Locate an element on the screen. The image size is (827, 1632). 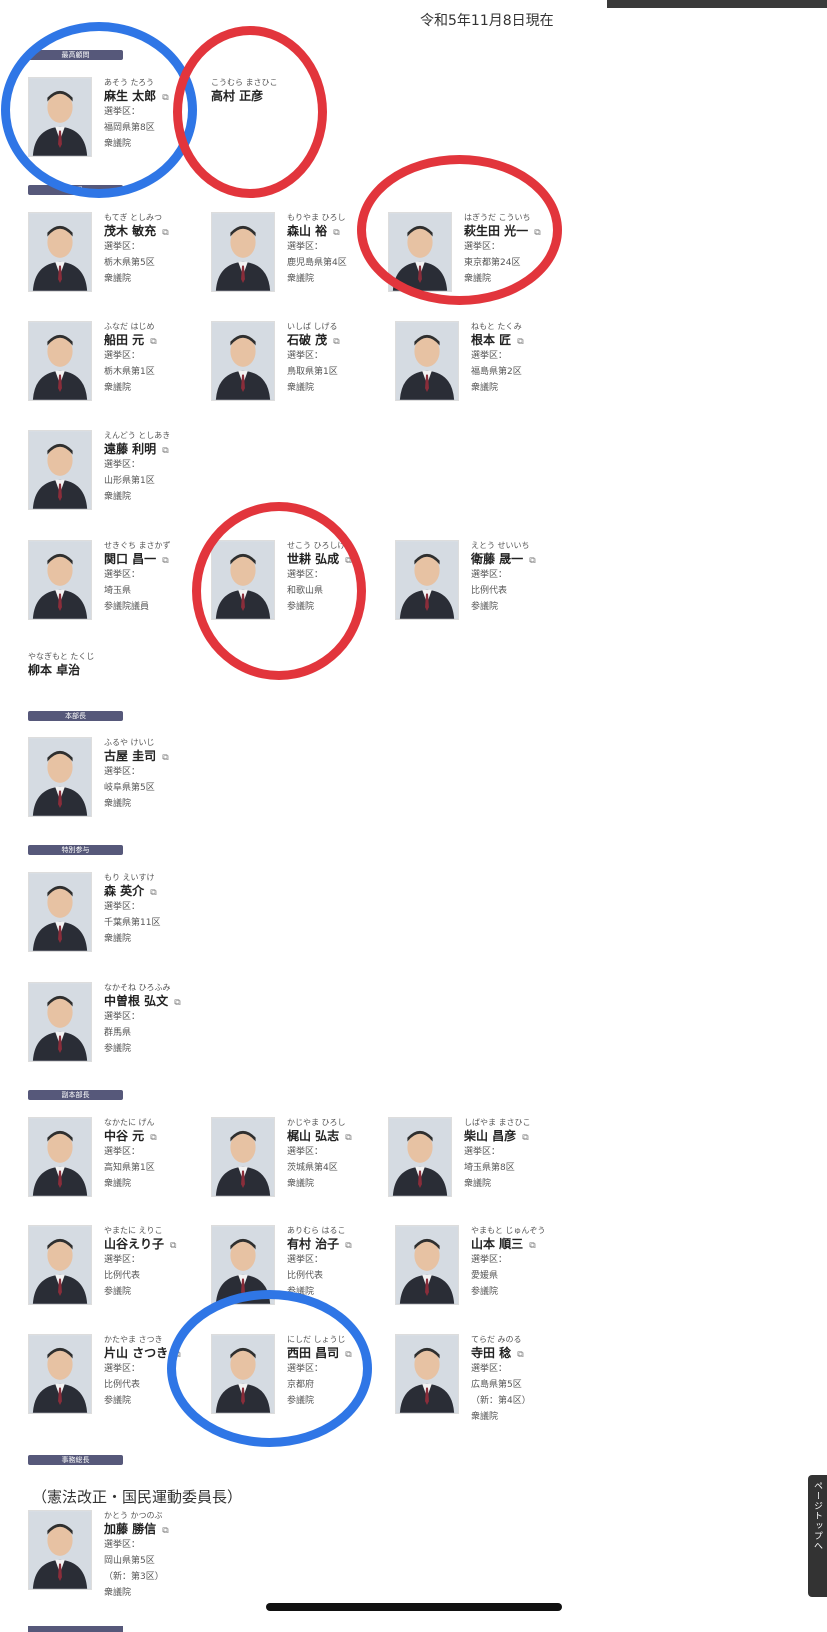
member-name: 世耕 弘成 ⧉ is located at coordinates (342, 559).